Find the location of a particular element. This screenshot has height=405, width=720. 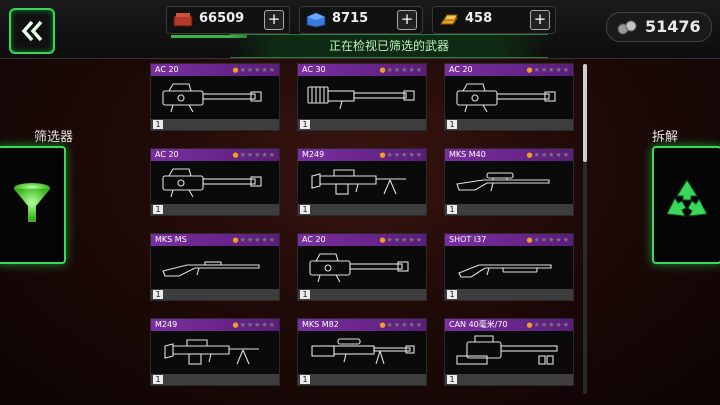

brick-resource-icon is located at coordinates (183, 20).